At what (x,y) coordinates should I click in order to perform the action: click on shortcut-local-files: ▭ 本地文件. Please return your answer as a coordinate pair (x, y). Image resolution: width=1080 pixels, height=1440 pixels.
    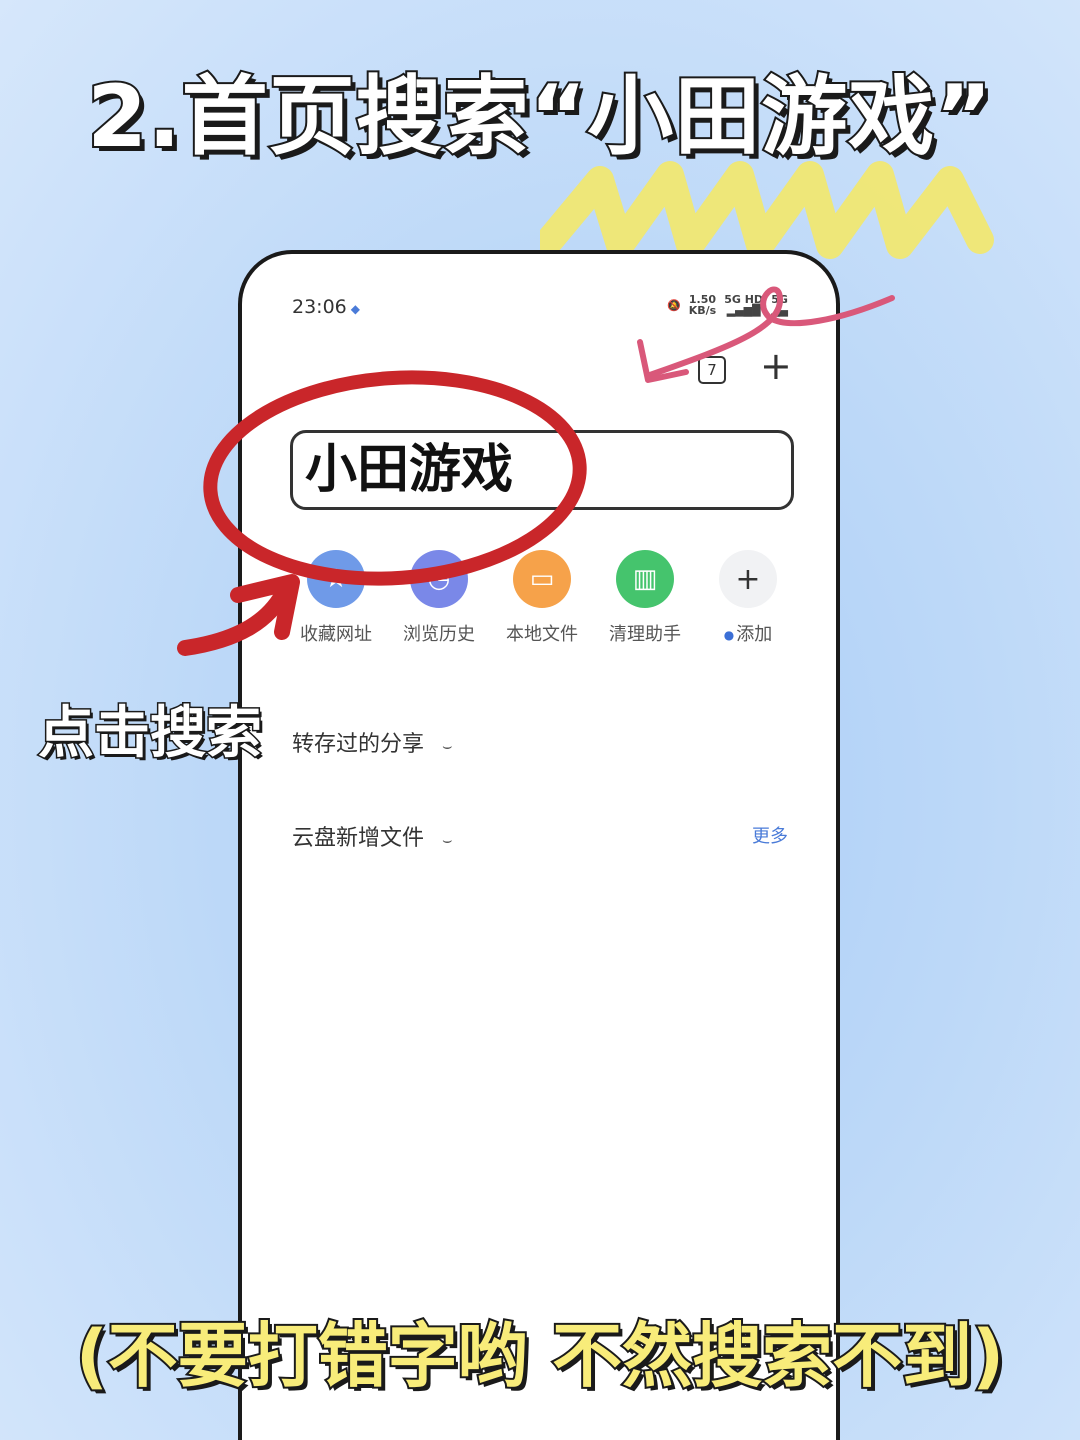
    Looking at the image, I should click on (542, 598).